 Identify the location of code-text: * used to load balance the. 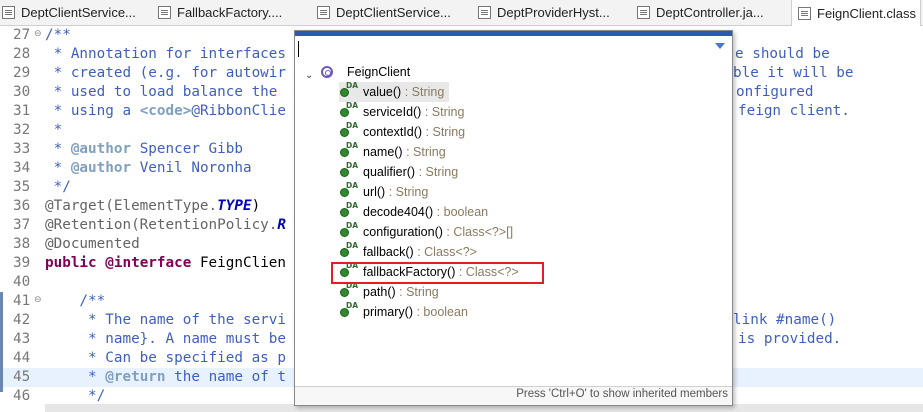
(161, 92).